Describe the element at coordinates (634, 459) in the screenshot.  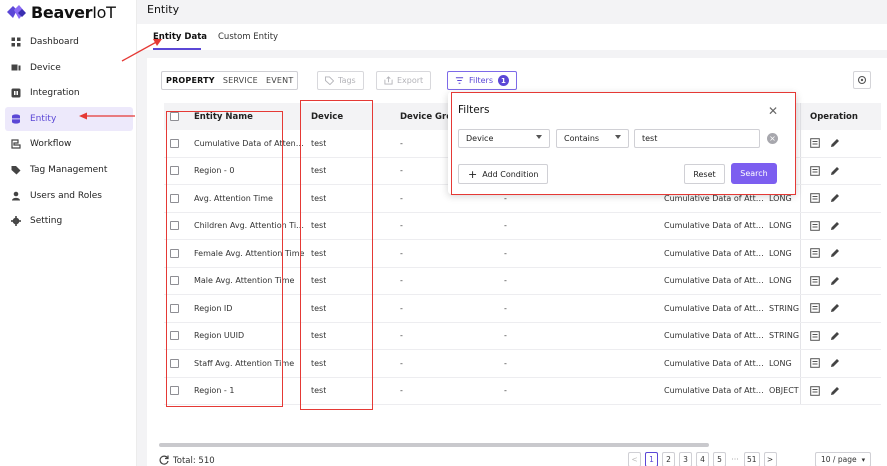
I see `prev-page-button: <` at that location.